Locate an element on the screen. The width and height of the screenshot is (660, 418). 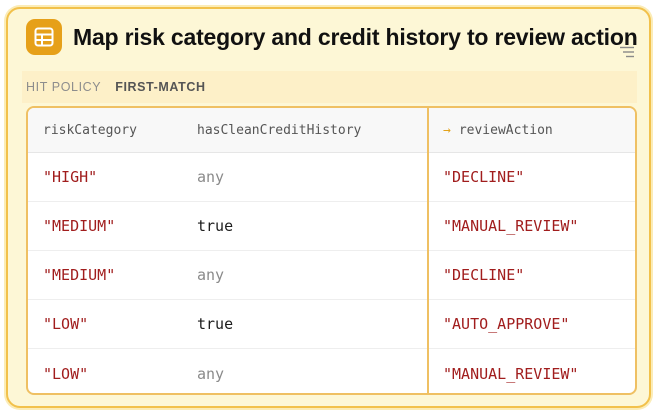
hit-policy-label: HIT POLICY is located at coordinates (64, 87).